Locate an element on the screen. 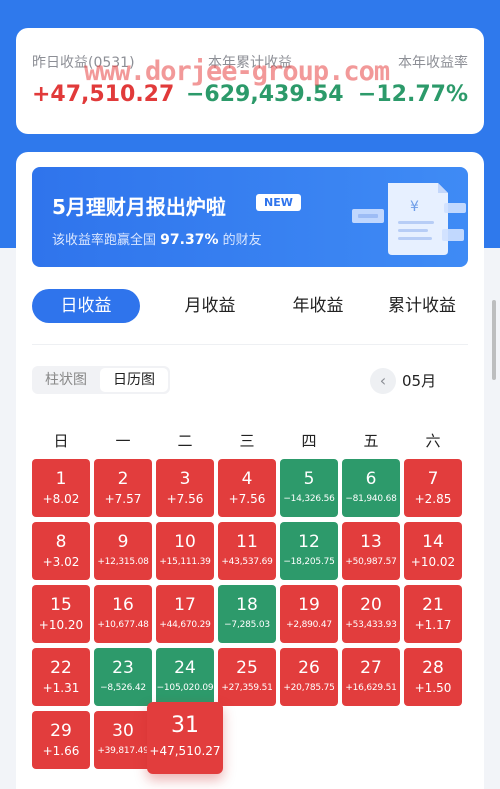 The image size is (500, 789). calendar-day: 5 −14,326.56 is located at coordinates (309, 488).